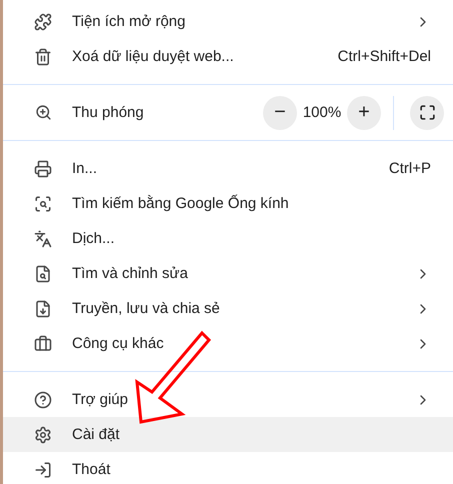 The height and width of the screenshot is (484, 453). I want to click on menu-item: Tiện ích mở rộng, so click(228, 21).